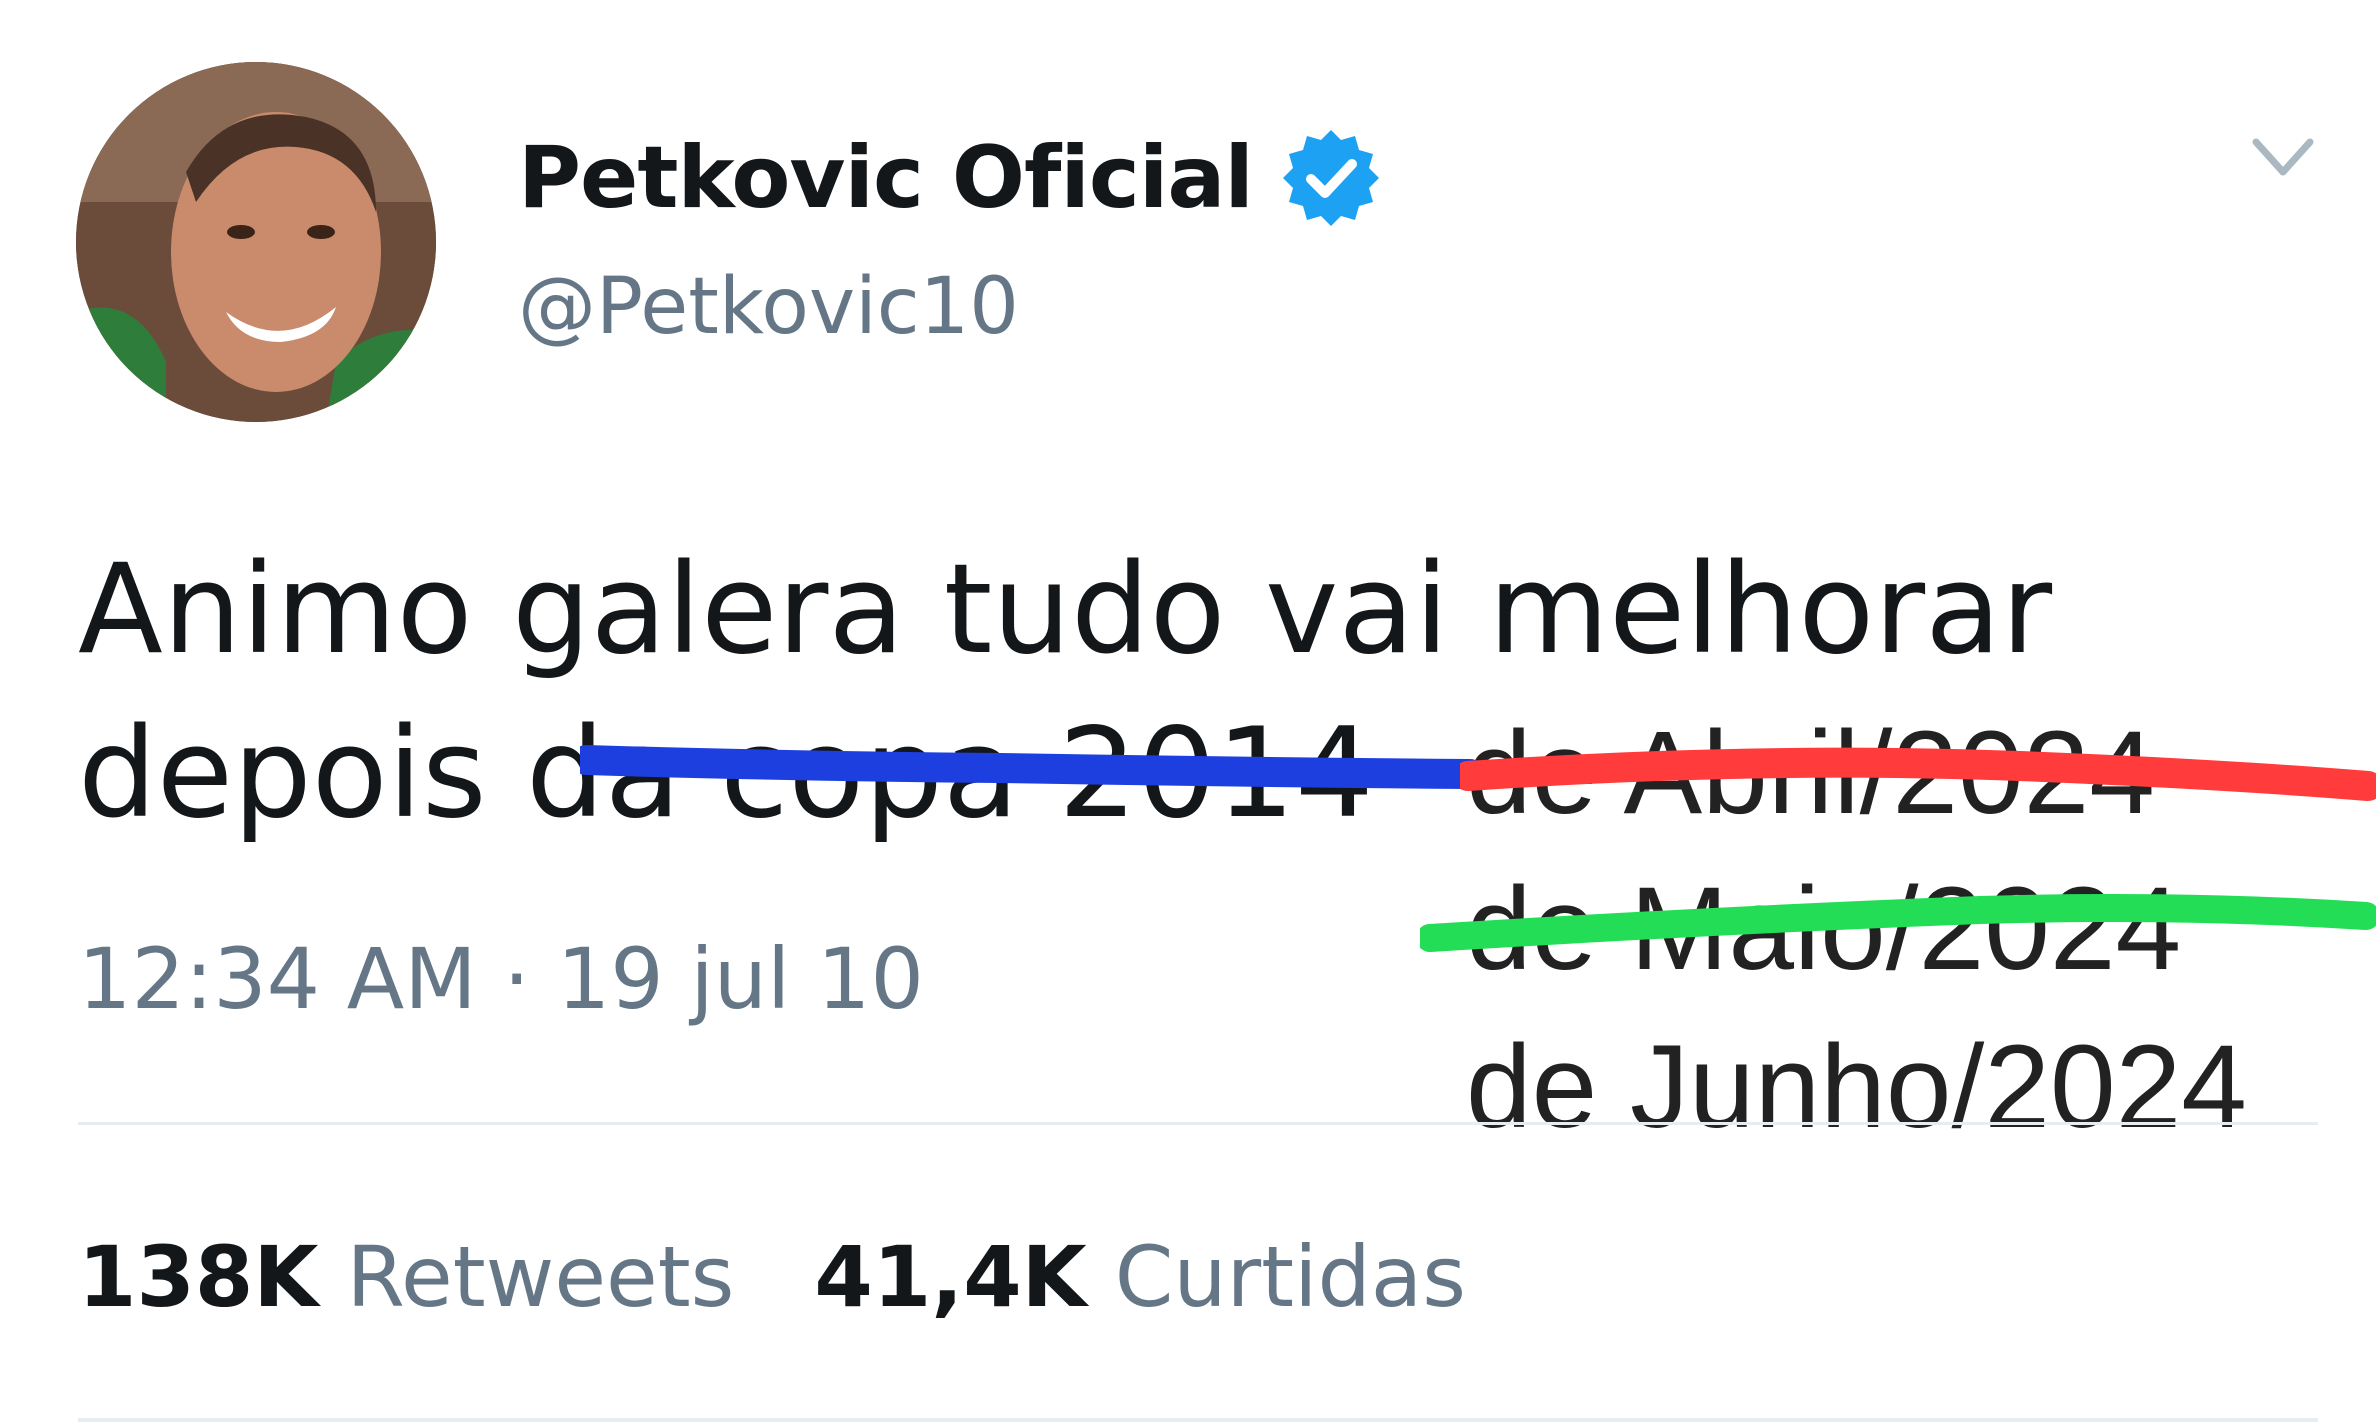 The image size is (2376, 1424). What do you see at coordinates (198, 1277) in the screenshot?
I see `retweets-count: 138K` at bounding box center [198, 1277].